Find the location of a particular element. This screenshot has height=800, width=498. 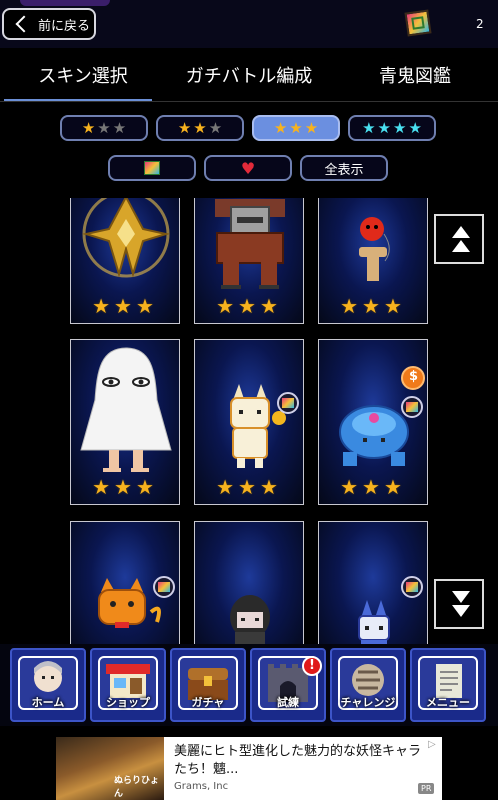

alert-badge-icon: ! is located at coordinates (312, 666).